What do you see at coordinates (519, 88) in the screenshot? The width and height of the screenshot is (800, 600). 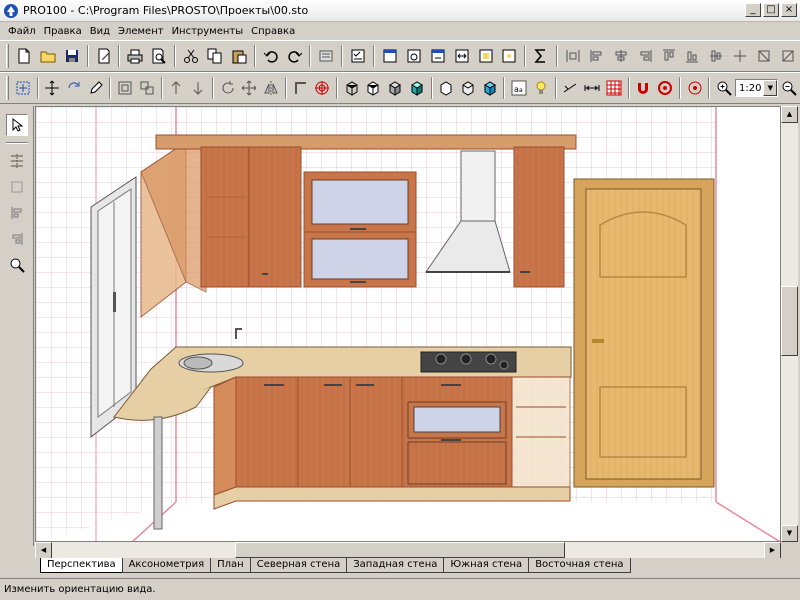 I see `text-label-icon: aa` at bounding box center [519, 88].